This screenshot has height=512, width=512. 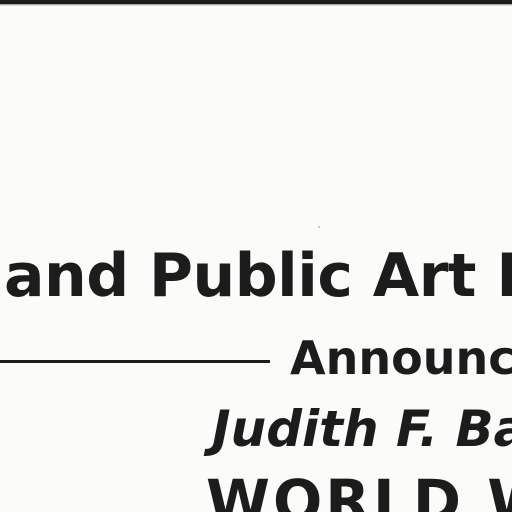 I want to click on announcement-line: Announce, so click(x=401, y=358).